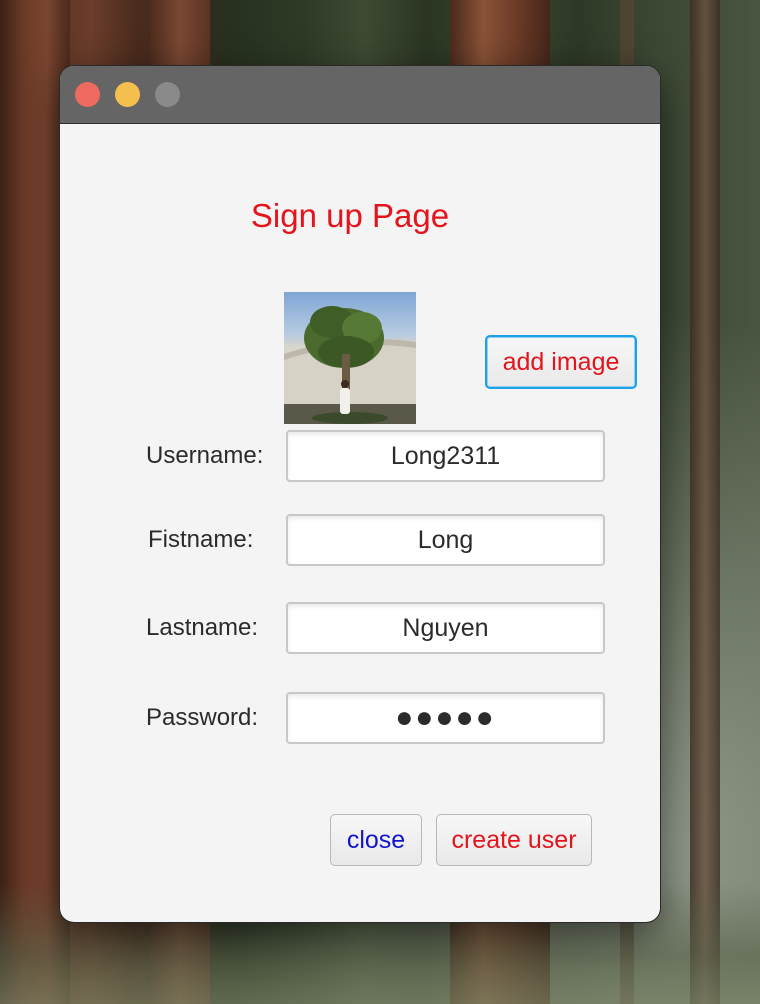 This screenshot has width=760, height=1004. I want to click on username-label: Username:, so click(205, 455).